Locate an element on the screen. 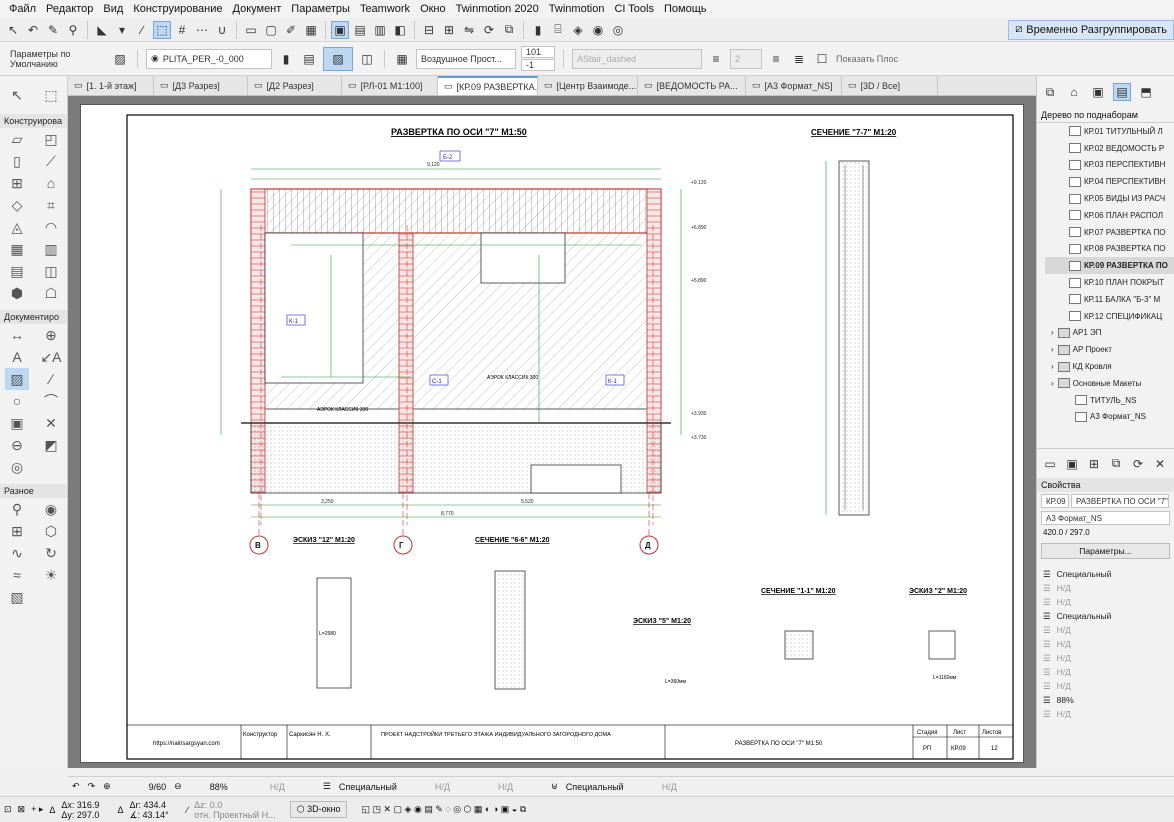 The width and height of the screenshot is (1174, 822). group-icon: ⧉ is located at coordinates (509, 30).